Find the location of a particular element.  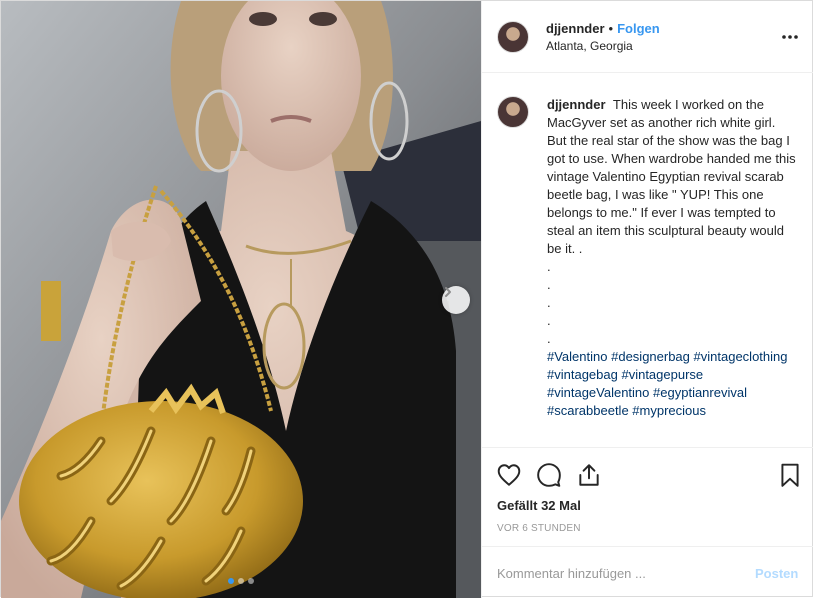

comment-button is located at coordinates (549, 475).